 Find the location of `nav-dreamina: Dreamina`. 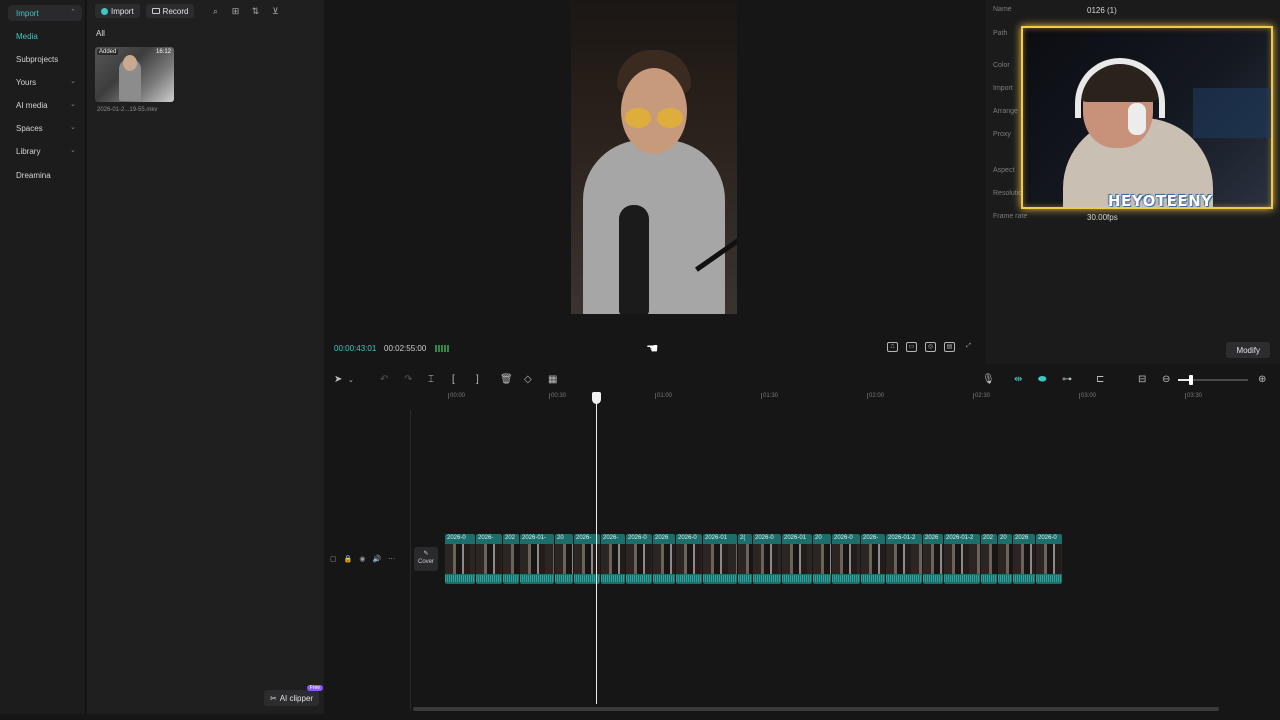

nav-dreamina: Dreamina is located at coordinates (45, 175).